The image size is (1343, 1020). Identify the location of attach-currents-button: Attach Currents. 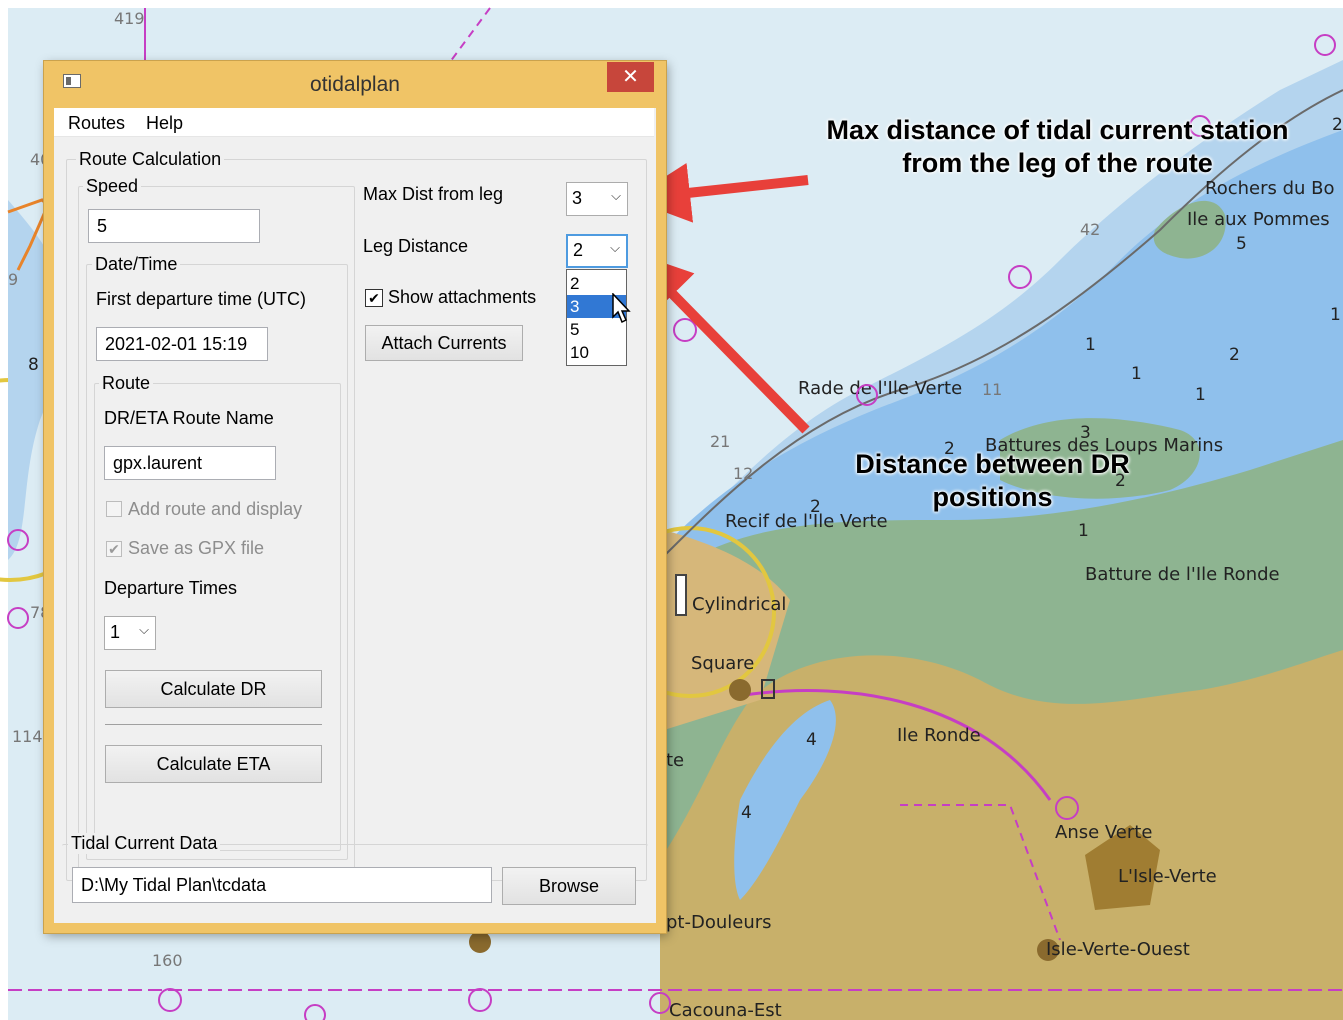
(444, 343).